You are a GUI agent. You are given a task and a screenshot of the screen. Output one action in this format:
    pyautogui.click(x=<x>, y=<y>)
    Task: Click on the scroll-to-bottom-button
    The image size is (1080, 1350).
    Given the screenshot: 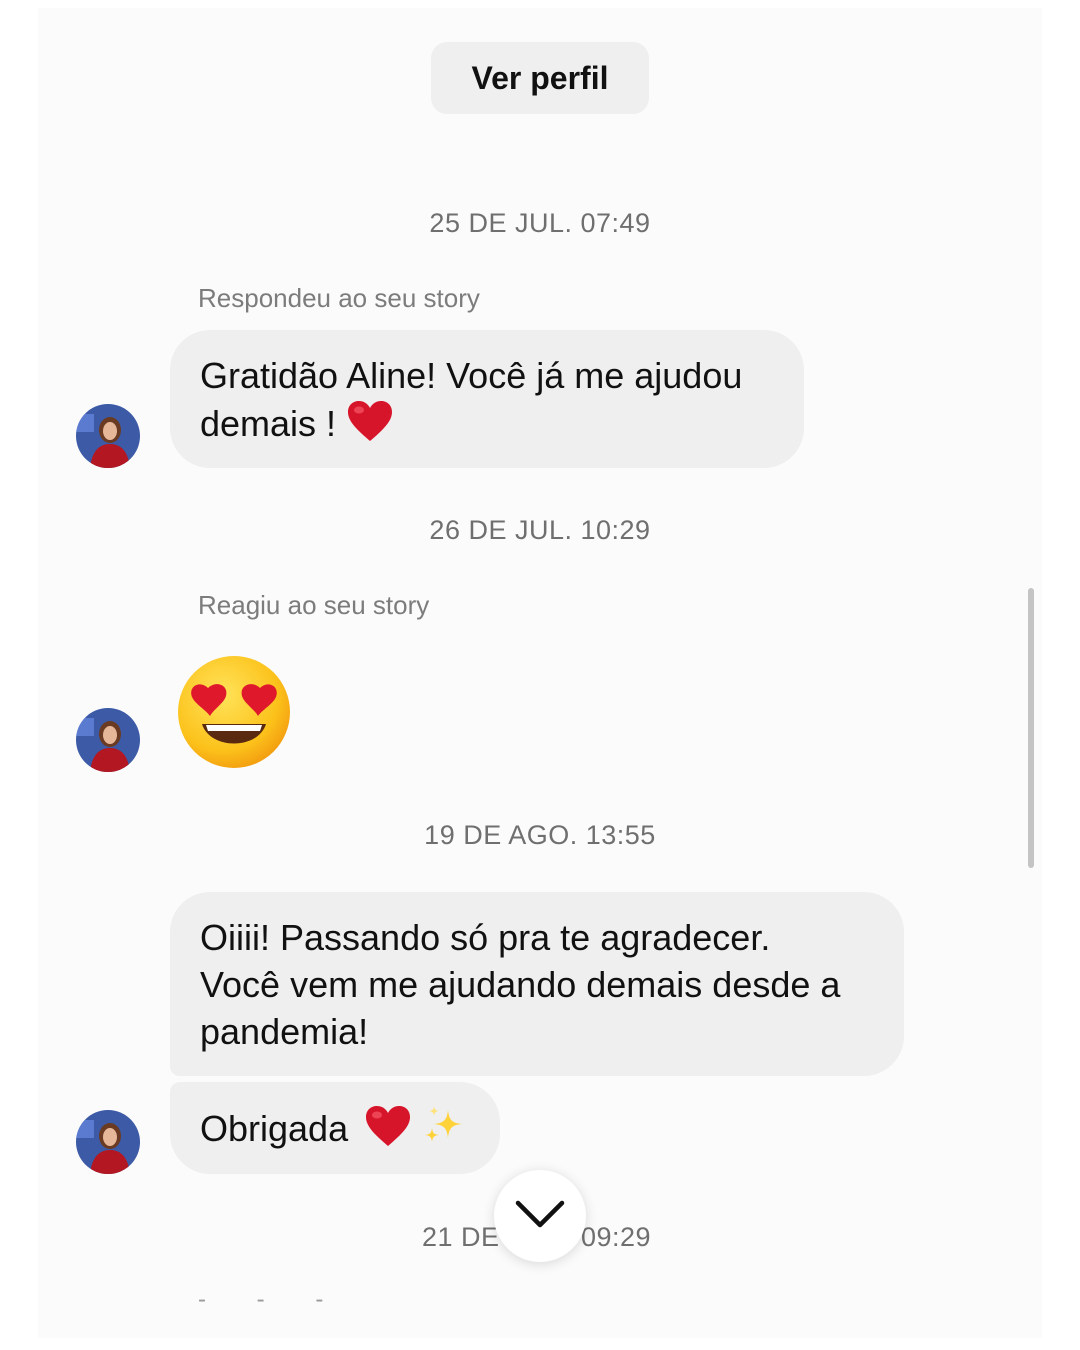 What is the action you would take?
    pyautogui.click(x=540, y=1216)
    